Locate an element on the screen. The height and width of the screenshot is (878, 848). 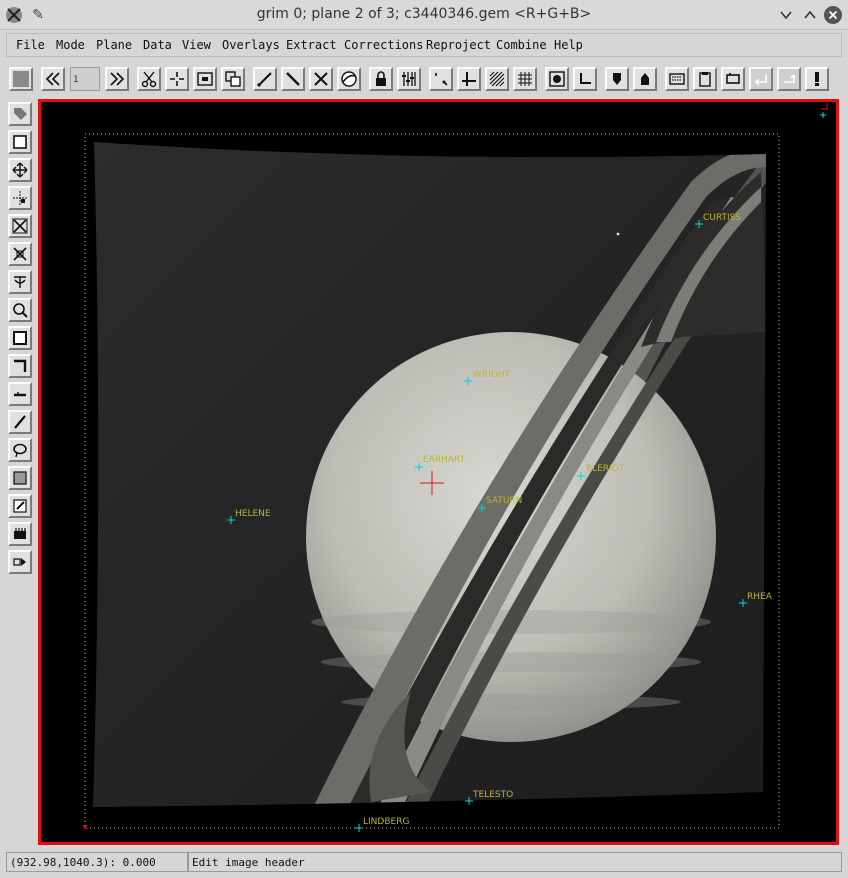
target-button is located at coordinates (557, 79).